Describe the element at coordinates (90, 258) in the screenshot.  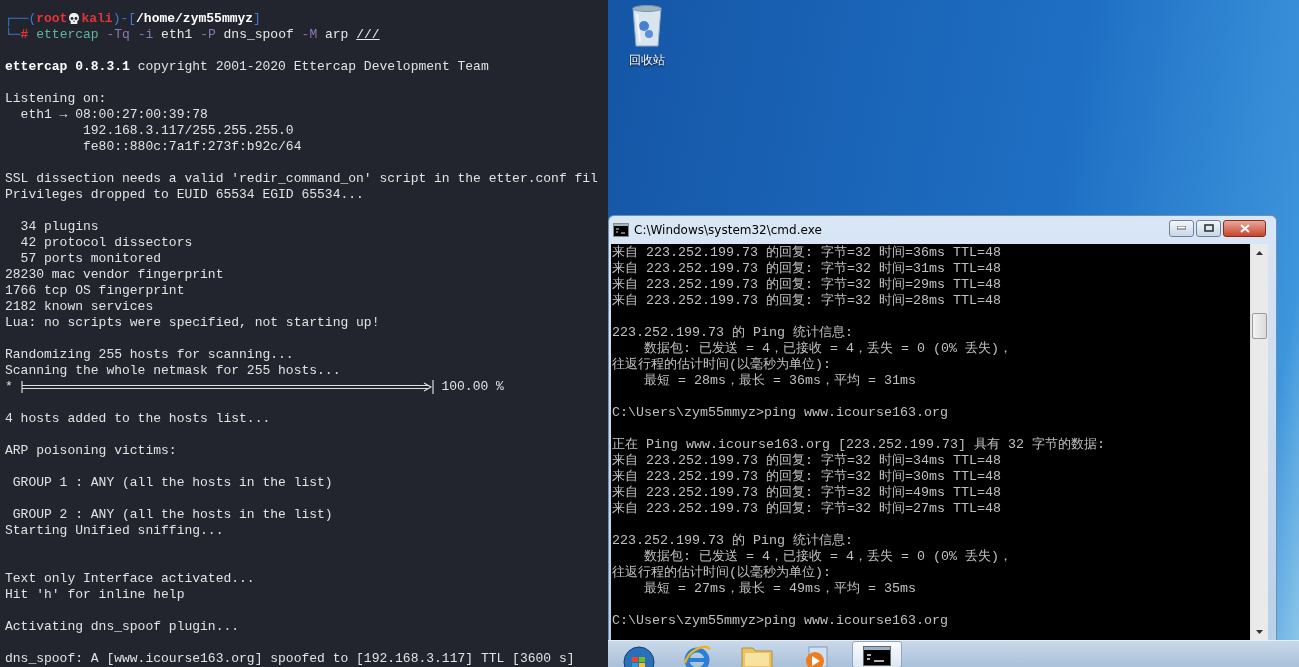
I see `terminal-line: 57 ports monitored` at that location.